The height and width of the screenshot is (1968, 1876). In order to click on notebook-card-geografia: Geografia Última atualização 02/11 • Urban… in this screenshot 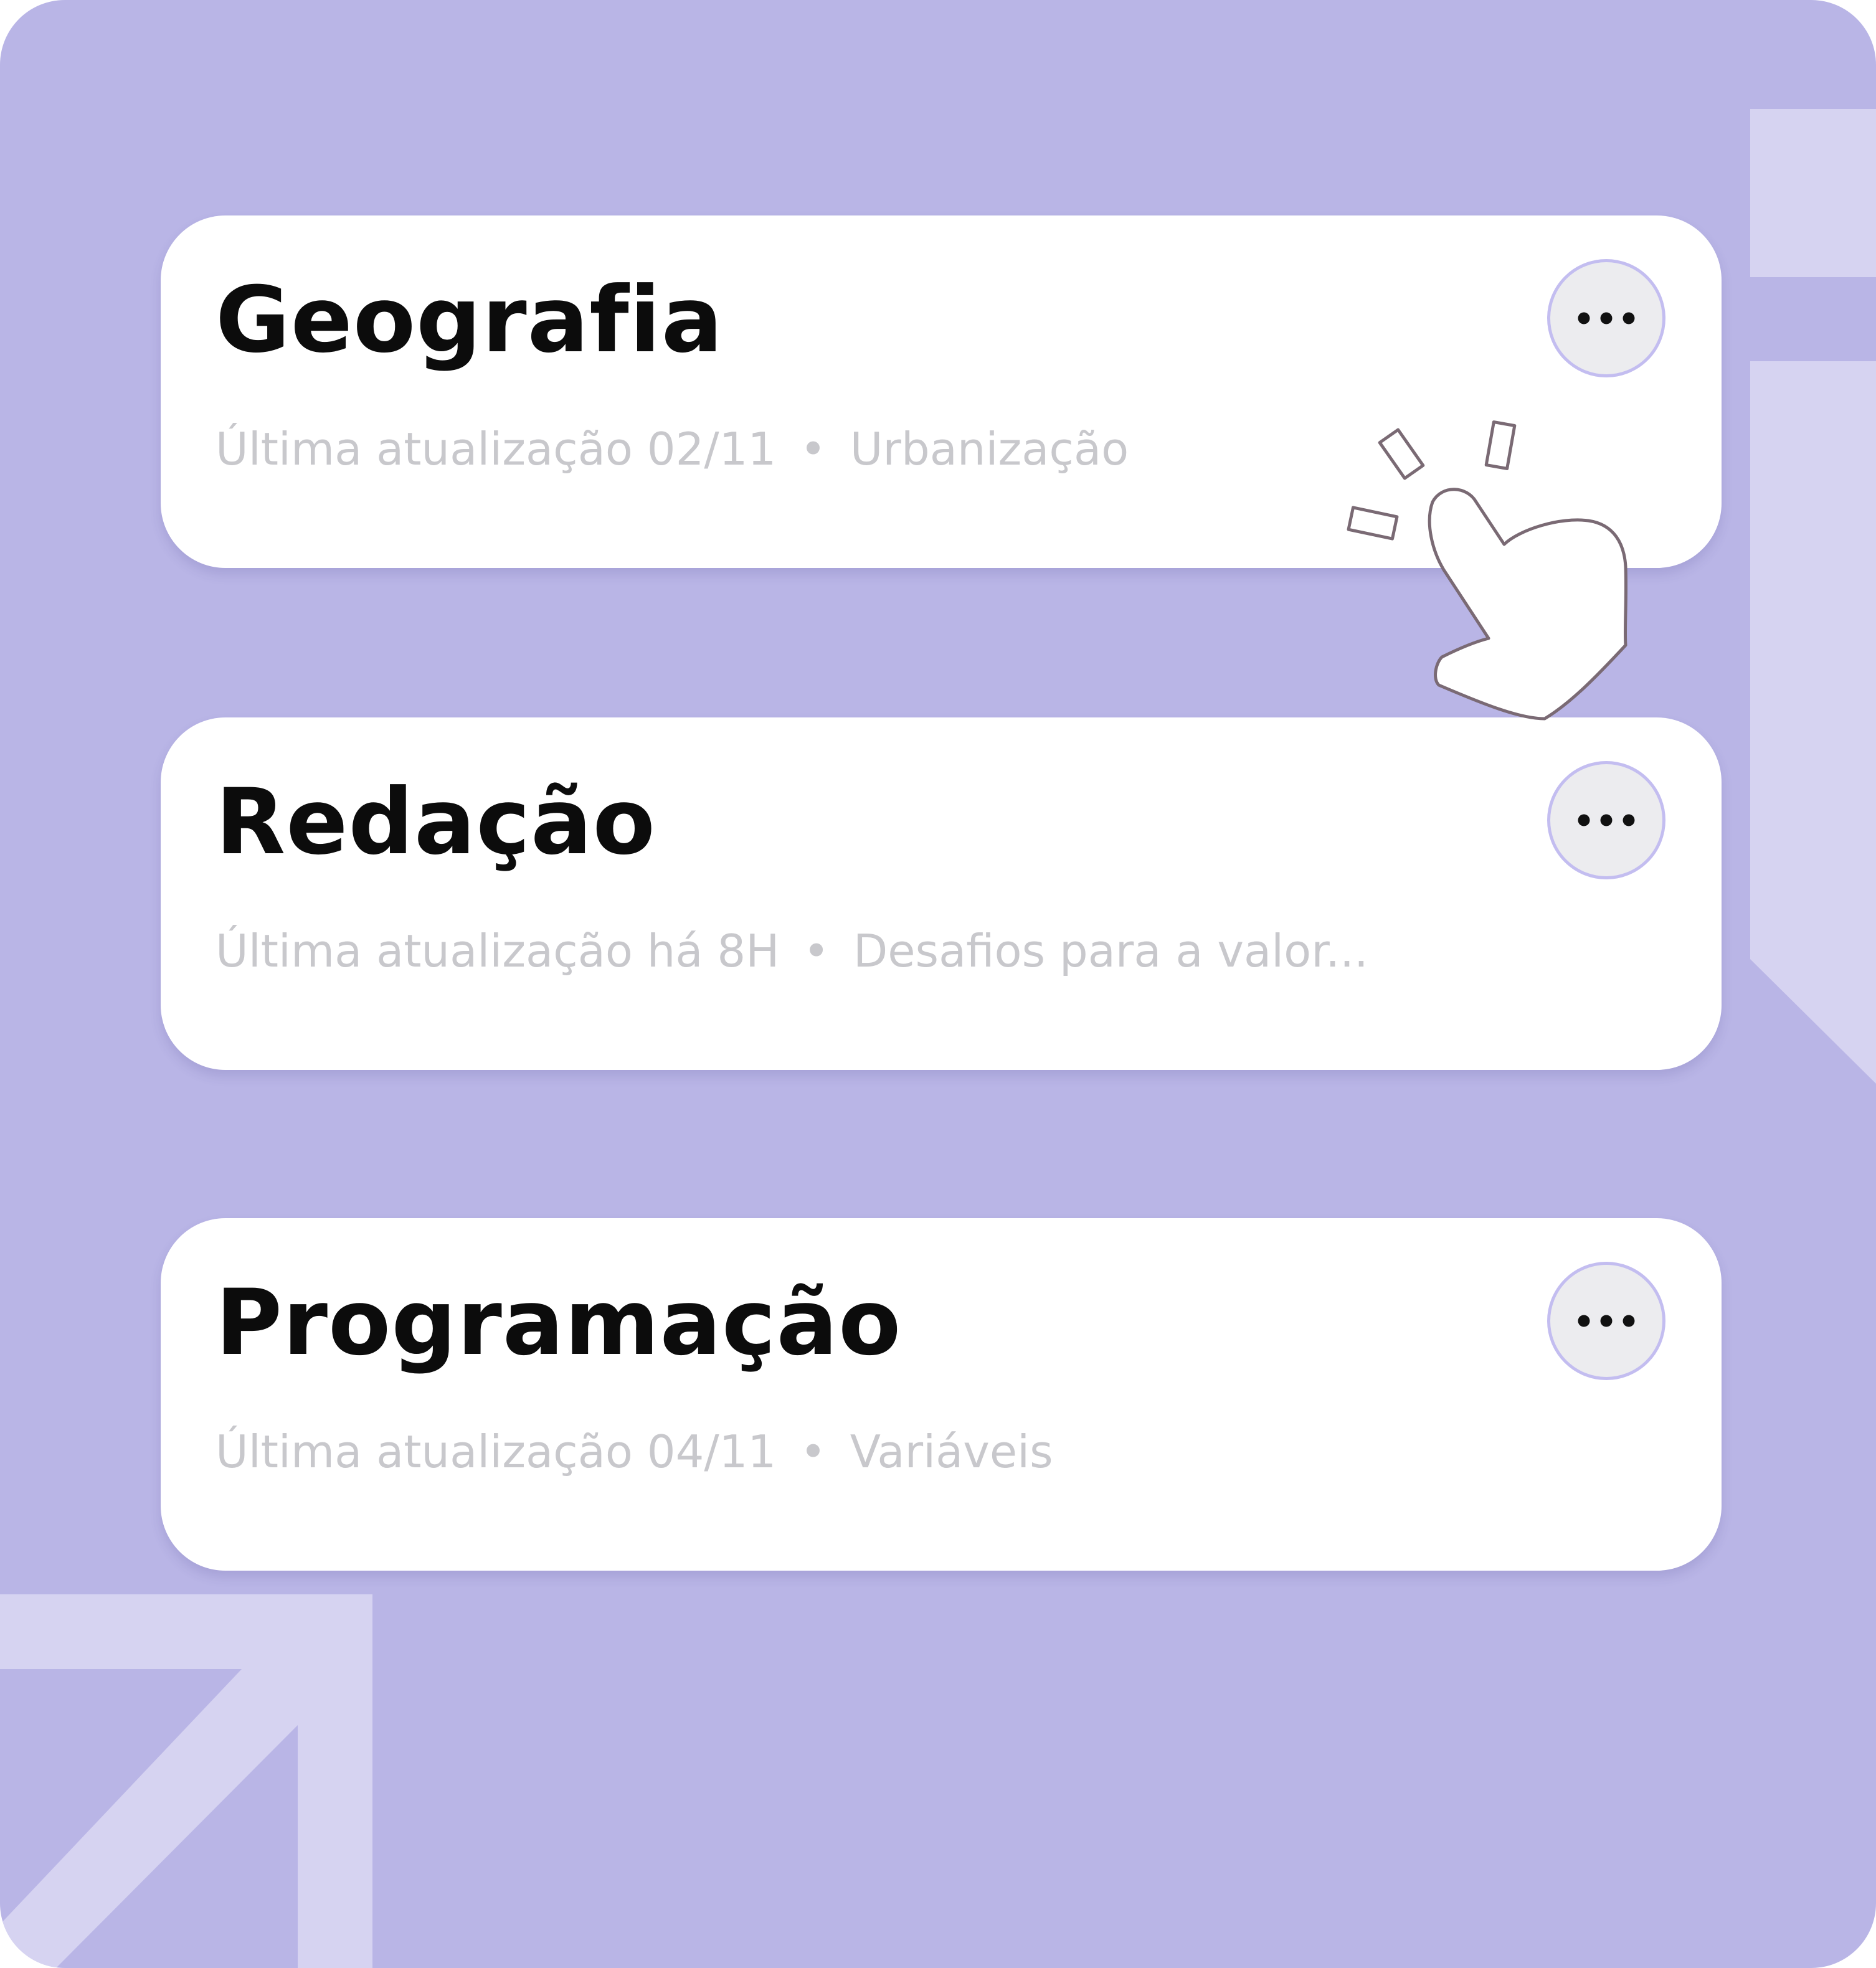, I will do `click(941, 391)`.